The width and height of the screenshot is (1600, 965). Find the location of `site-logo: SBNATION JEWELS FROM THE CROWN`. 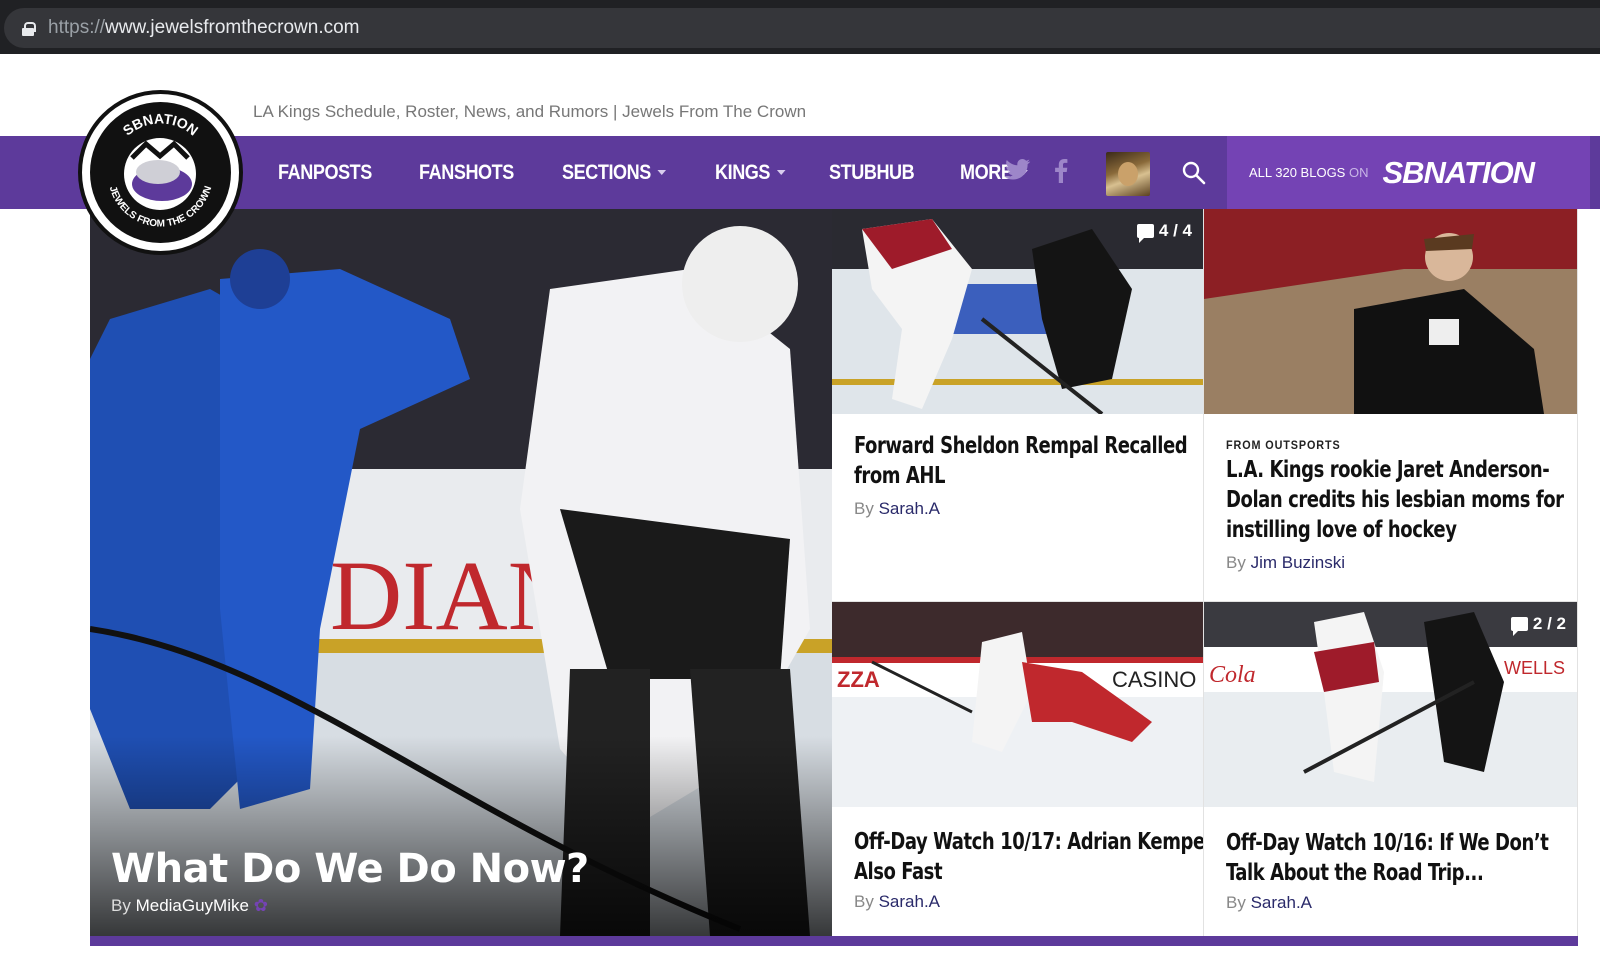

site-logo: SBNATION JEWELS FROM THE CROWN is located at coordinates (160, 172).